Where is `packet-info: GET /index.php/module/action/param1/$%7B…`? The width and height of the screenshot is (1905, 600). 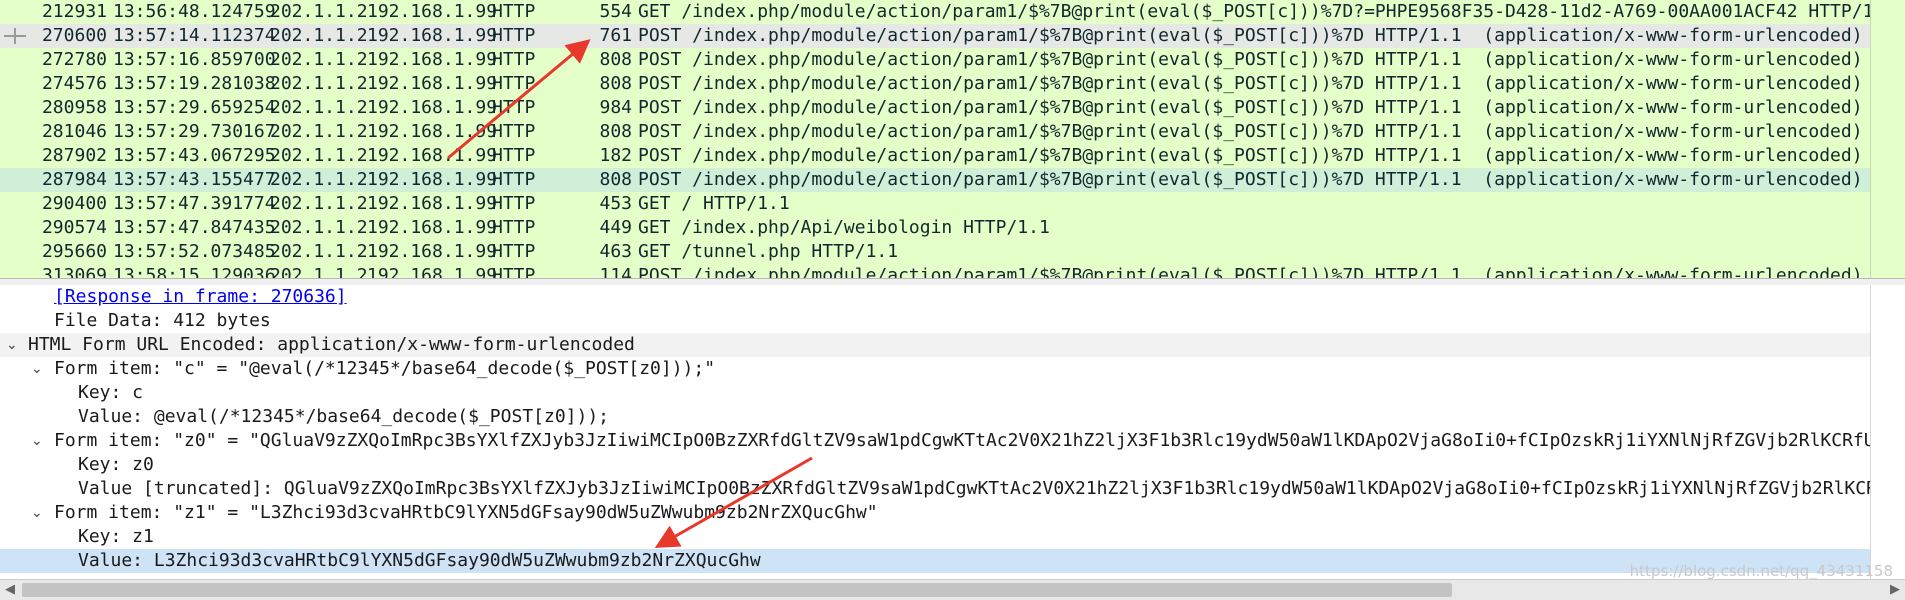
packet-info: GET /index.php/module/action/param1/$%7B… is located at coordinates (1267, 11).